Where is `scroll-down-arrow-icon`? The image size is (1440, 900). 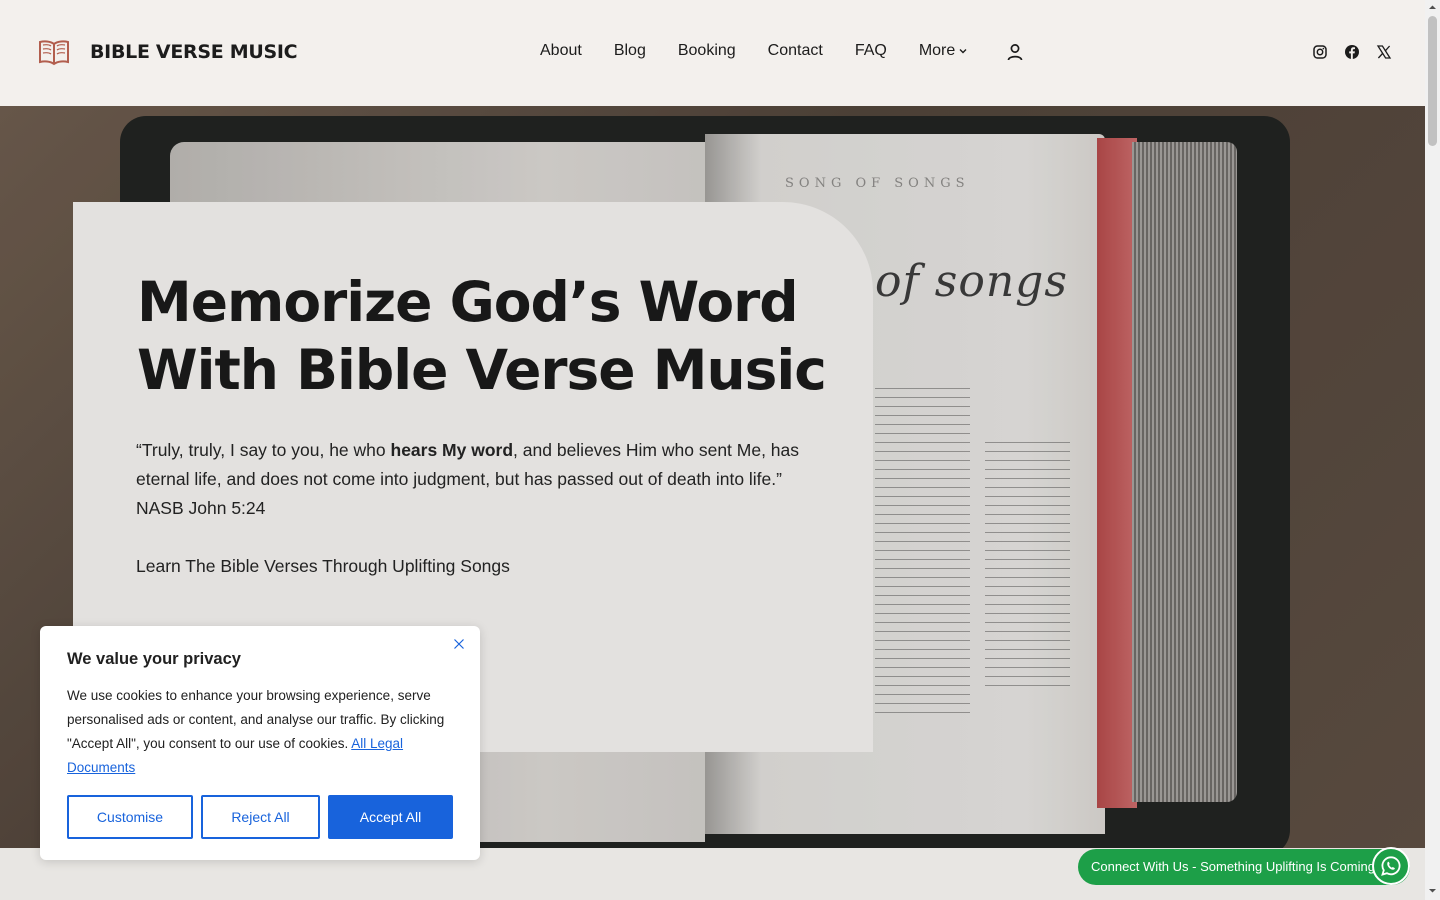
scroll-down-arrow-icon is located at coordinates (1432, 890).